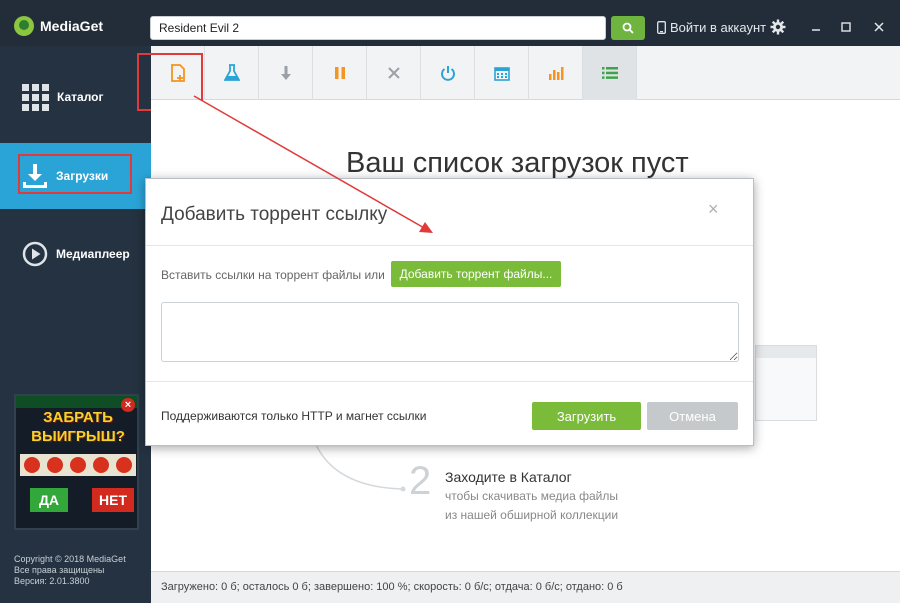 This screenshot has height=603, width=900. What do you see at coordinates (128, 405) in the screenshot?
I see `ad-close-icon: ×` at bounding box center [128, 405].